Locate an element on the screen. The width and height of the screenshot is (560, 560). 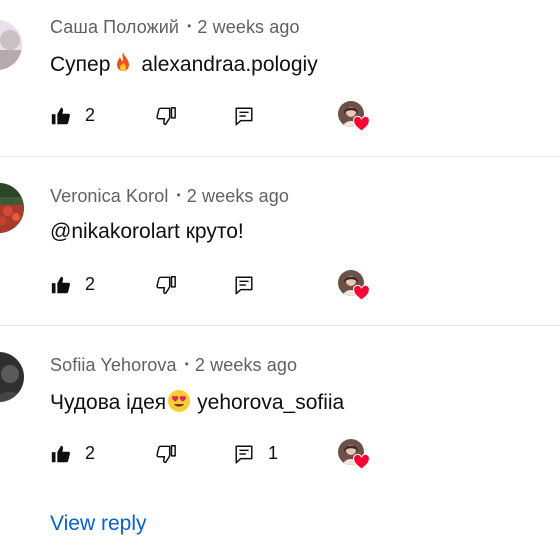
comment-meta: Саша Положий • 2 weeks ago is located at coordinates (175, 27).